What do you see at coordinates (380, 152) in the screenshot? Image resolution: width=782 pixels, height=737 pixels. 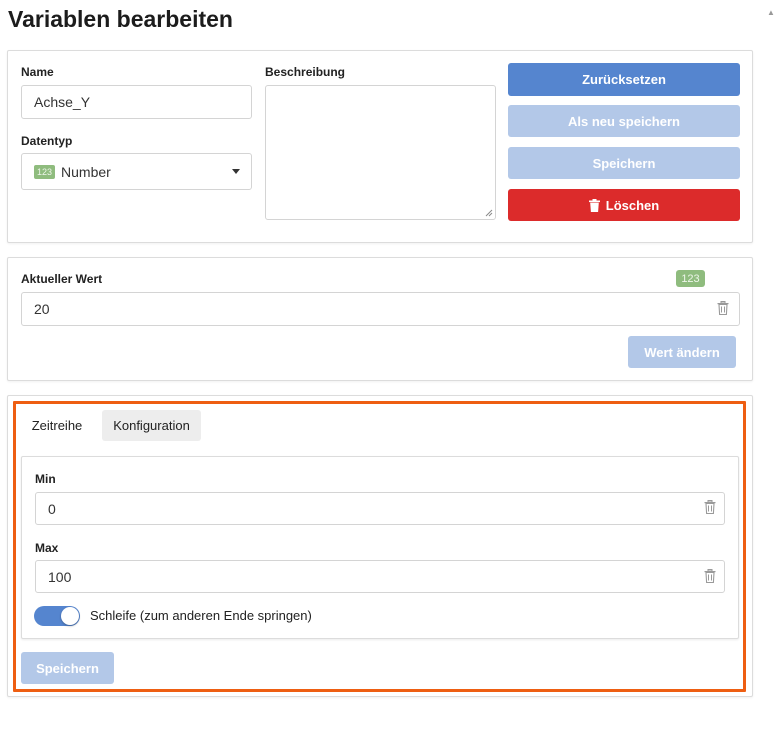 I see `description-textarea` at bounding box center [380, 152].